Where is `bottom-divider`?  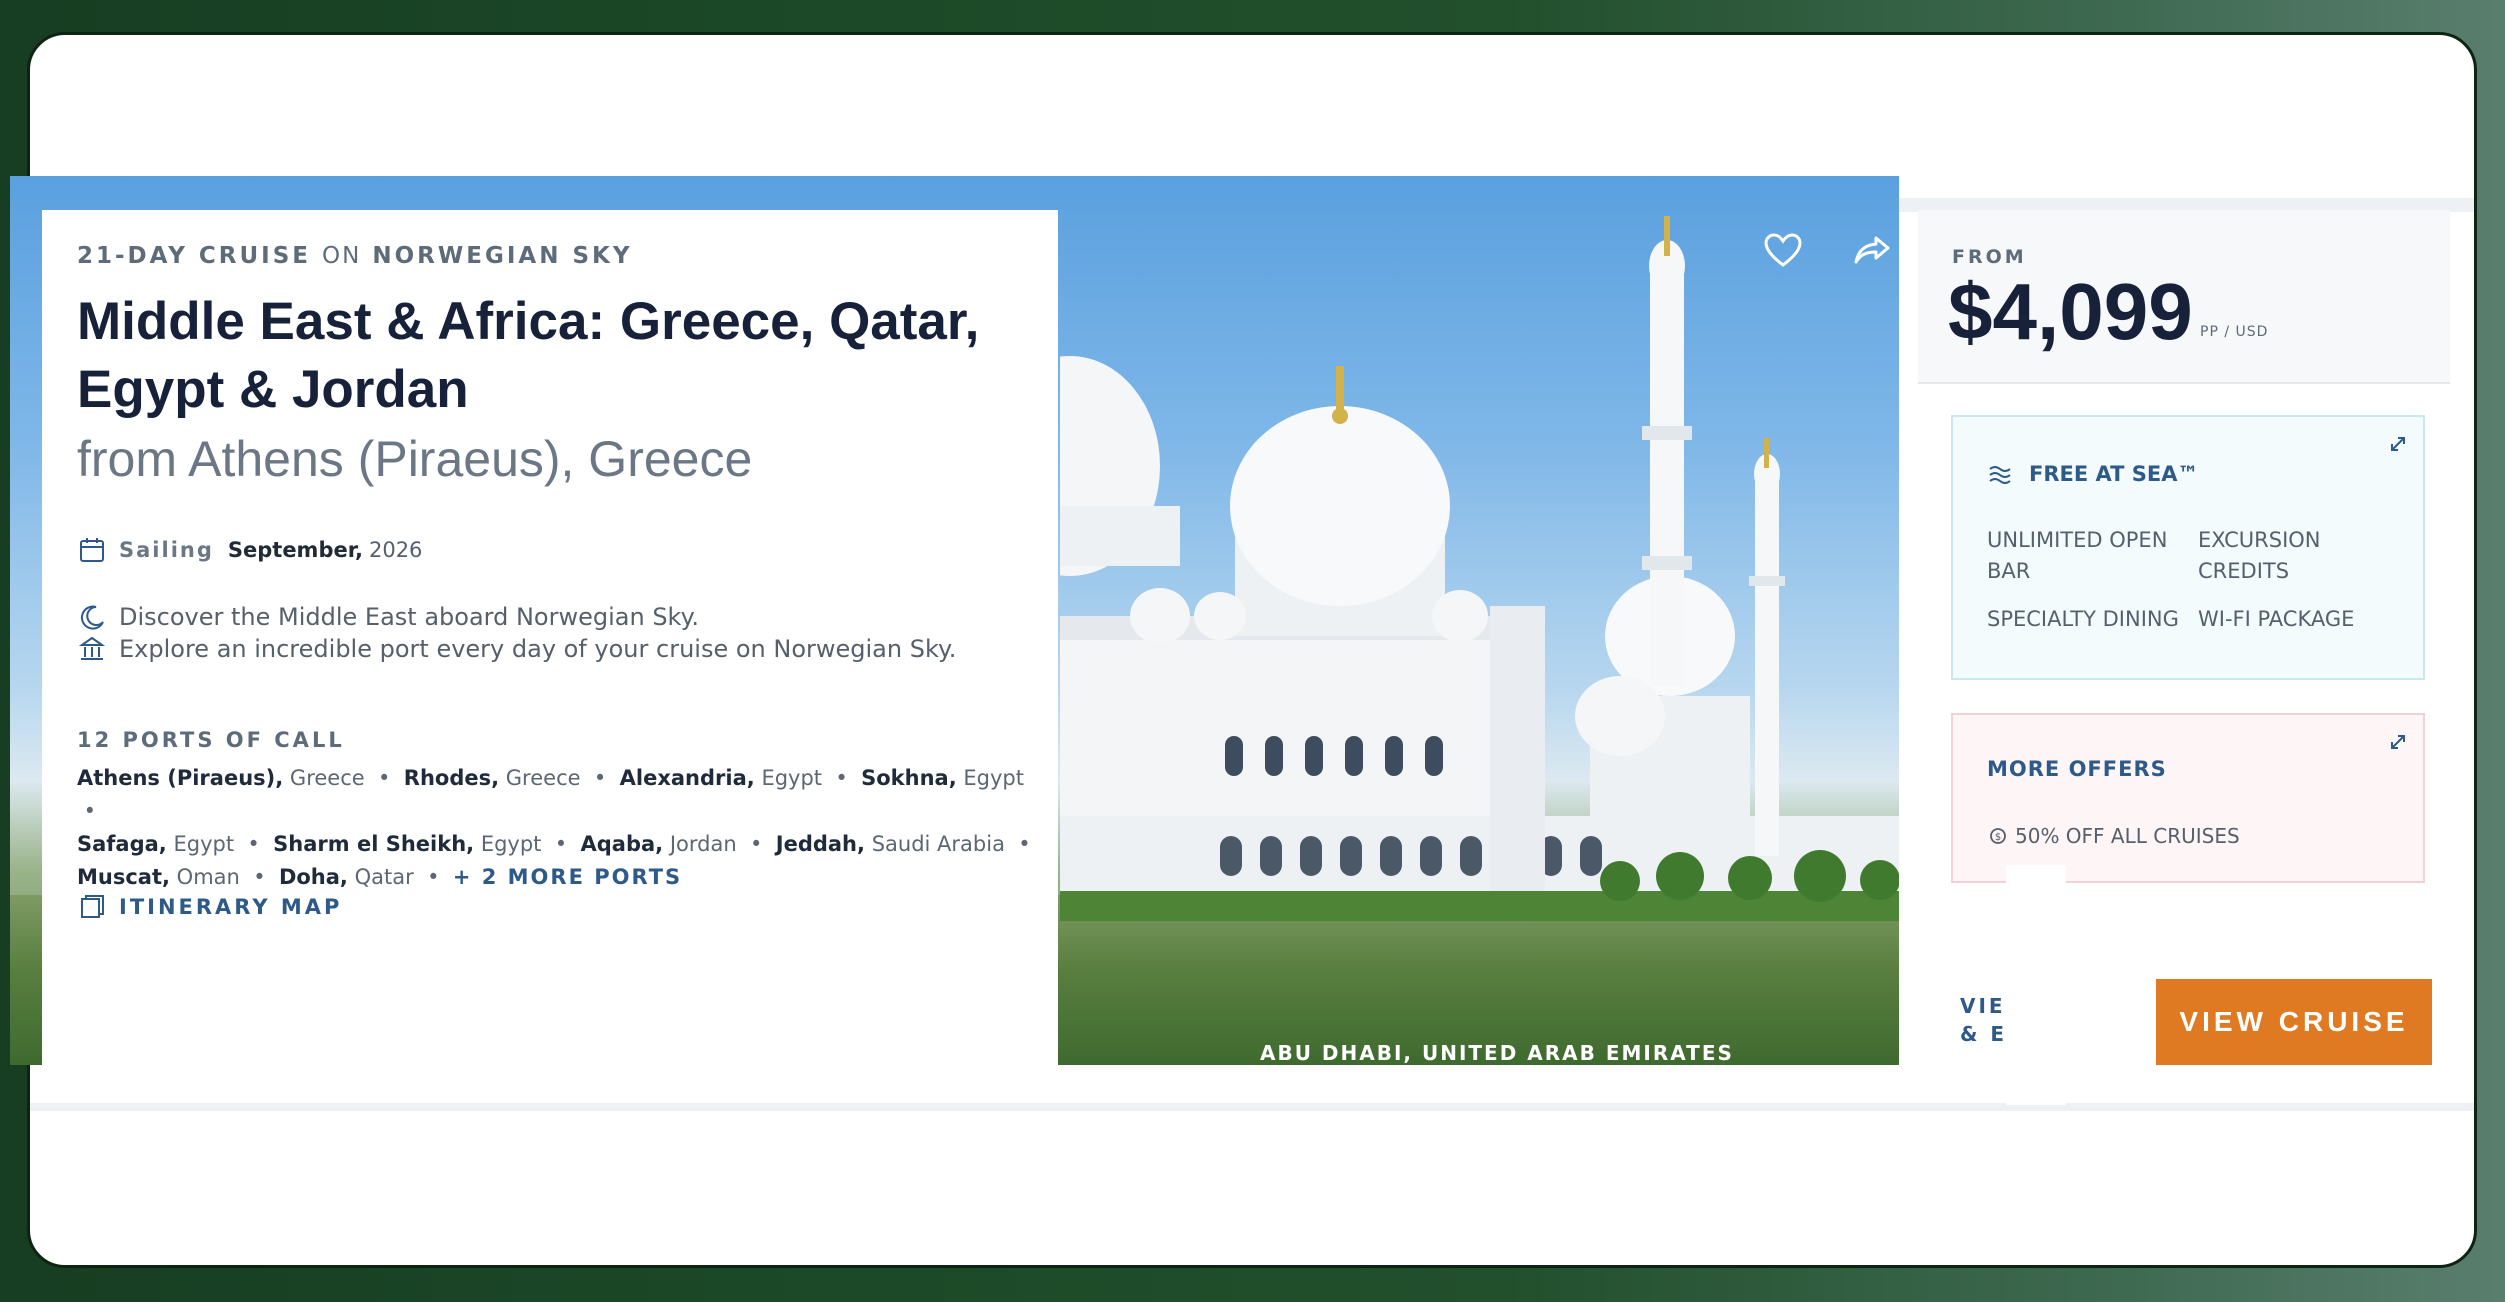
bottom-divider is located at coordinates (1252, 1107).